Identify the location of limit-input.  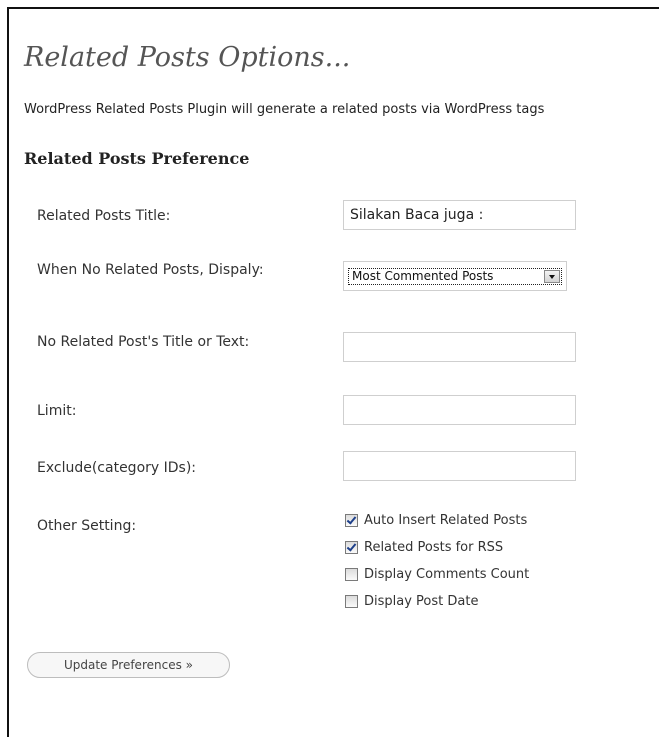
(459, 410).